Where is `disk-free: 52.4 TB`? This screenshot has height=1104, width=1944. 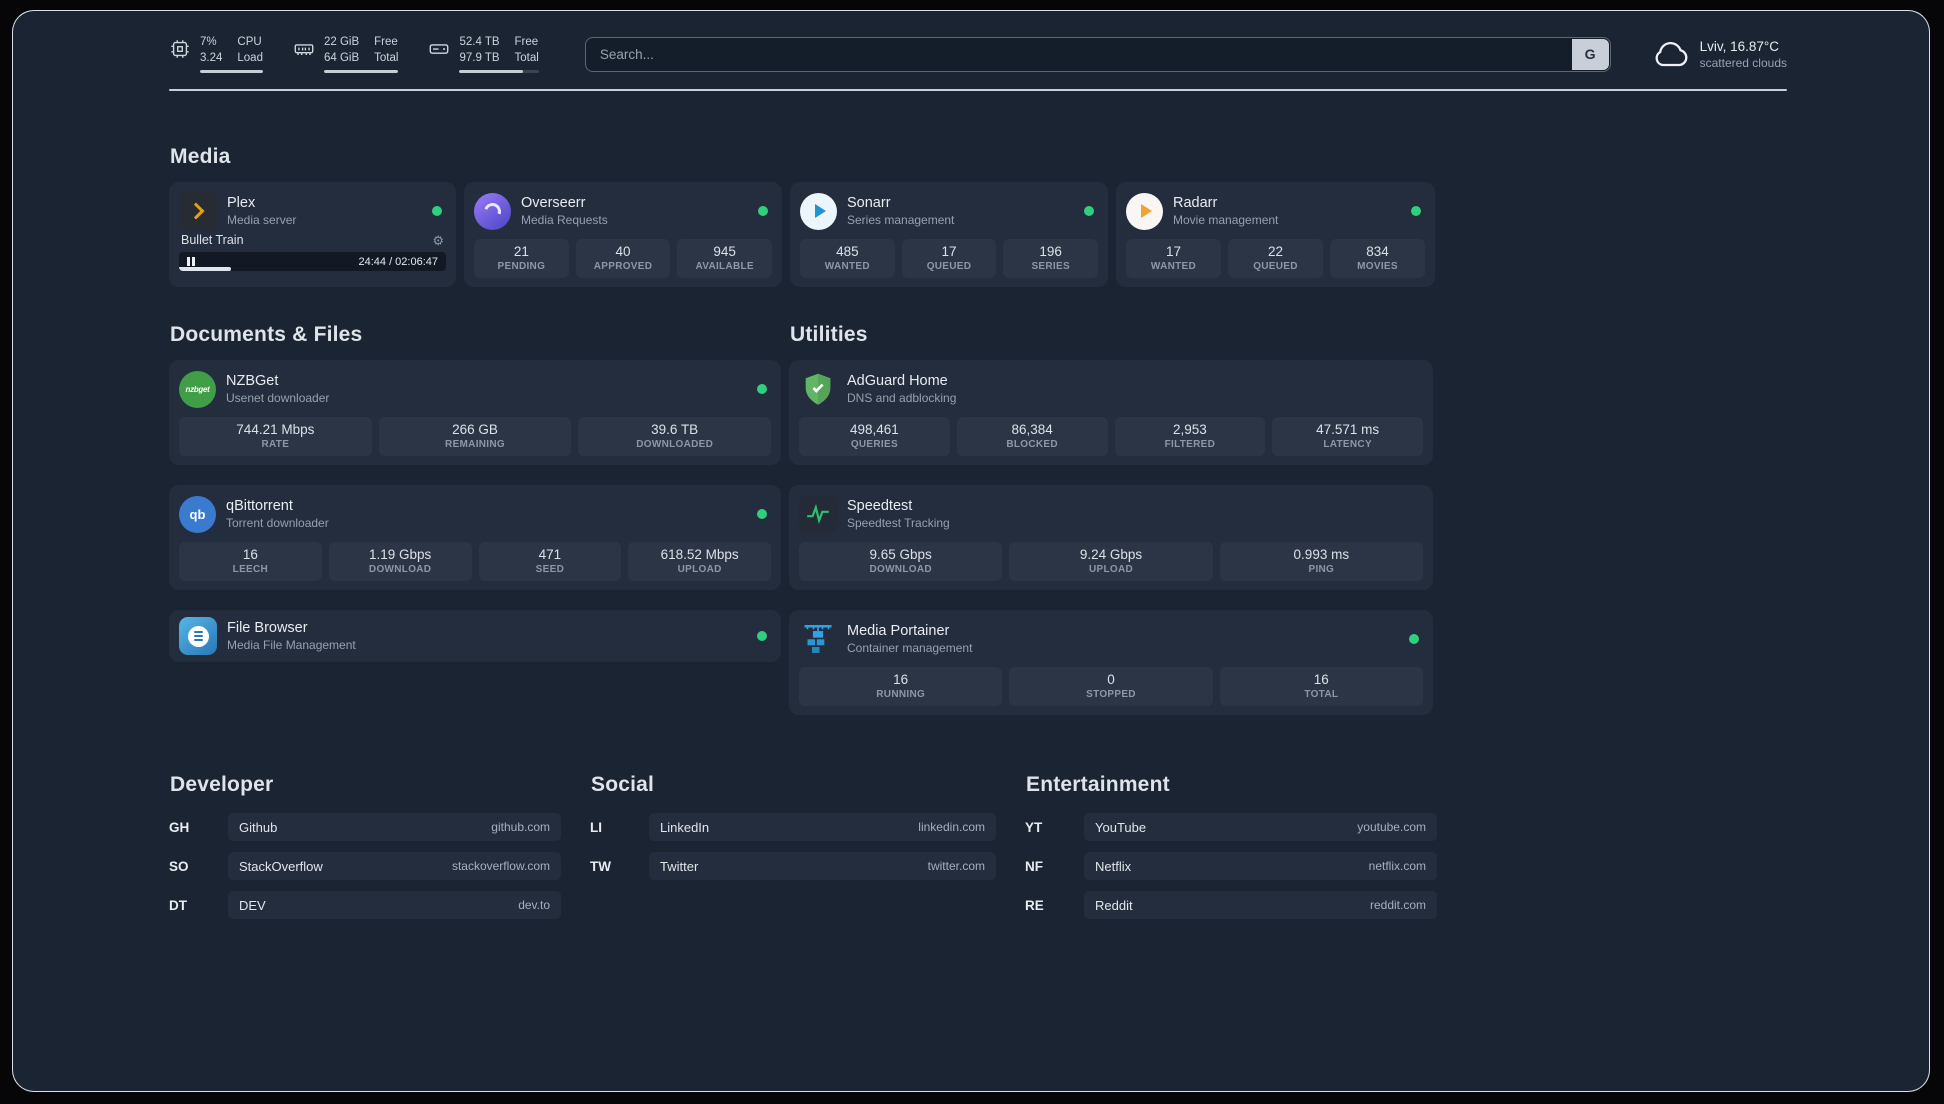 disk-free: 52.4 TB is located at coordinates (479, 42).